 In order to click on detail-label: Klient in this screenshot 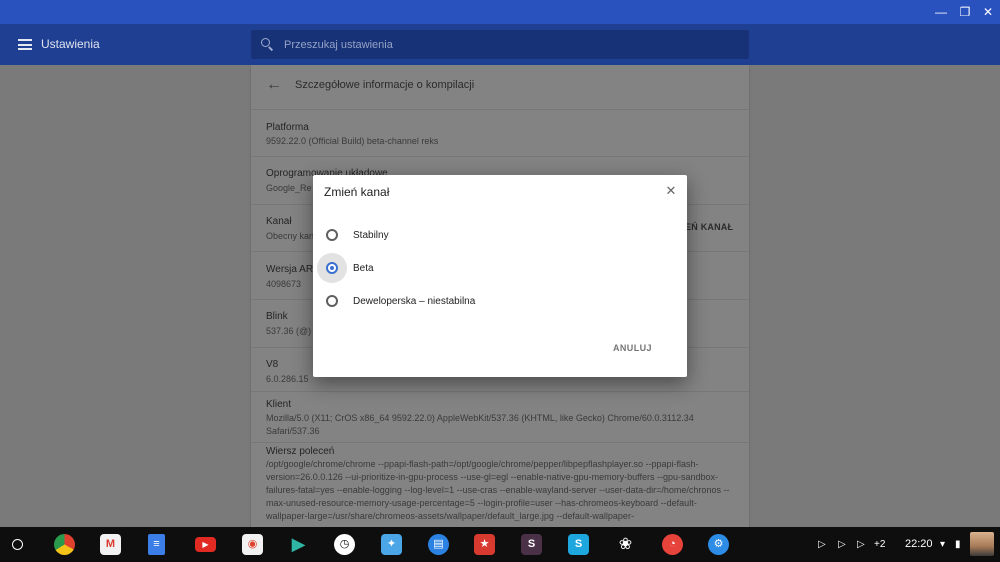, I will do `click(279, 404)`.